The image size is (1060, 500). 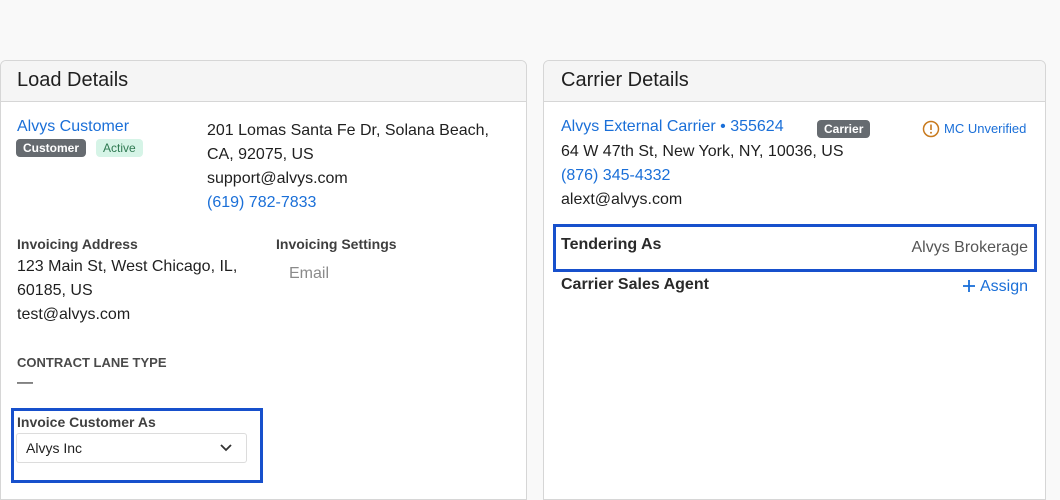 What do you see at coordinates (73, 127) in the screenshot?
I see `customer-name-link: Alvys Customer` at bounding box center [73, 127].